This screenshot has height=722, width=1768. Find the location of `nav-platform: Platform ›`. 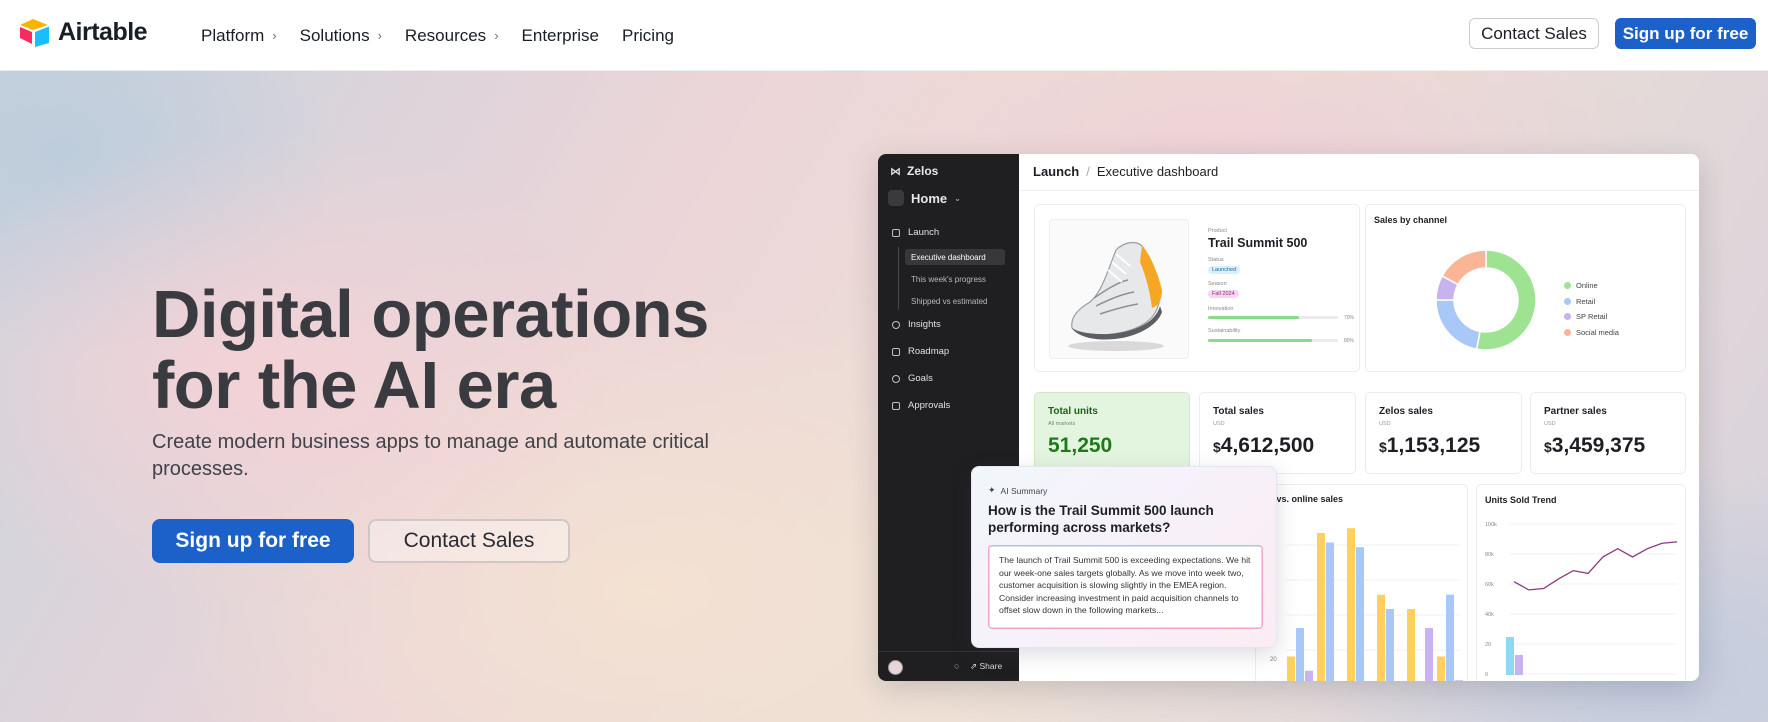

nav-platform: Platform › is located at coordinates (239, 36).